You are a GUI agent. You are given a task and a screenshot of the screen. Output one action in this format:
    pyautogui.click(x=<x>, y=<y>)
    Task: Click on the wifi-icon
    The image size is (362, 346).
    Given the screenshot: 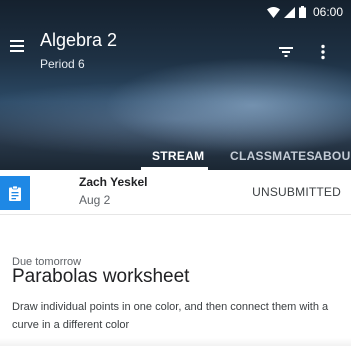 What is the action you would take?
    pyautogui.click(x=273, y=12)
    